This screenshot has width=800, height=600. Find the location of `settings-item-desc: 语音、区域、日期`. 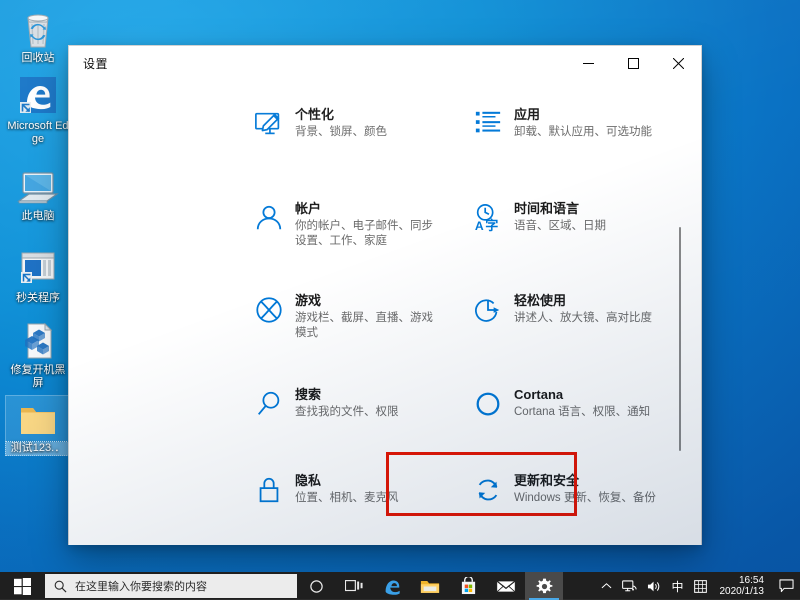

settings-item-desc: 语音、区域、日期 is located at coordinates (560, 226).